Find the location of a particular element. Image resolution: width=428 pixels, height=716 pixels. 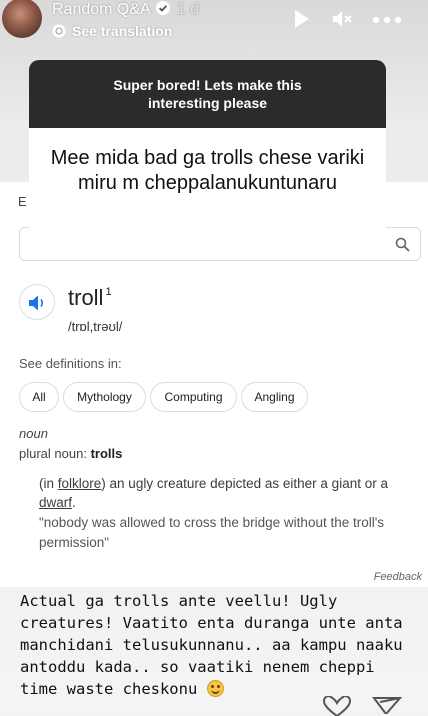

heart-icon is located at coordinates (337, 706).